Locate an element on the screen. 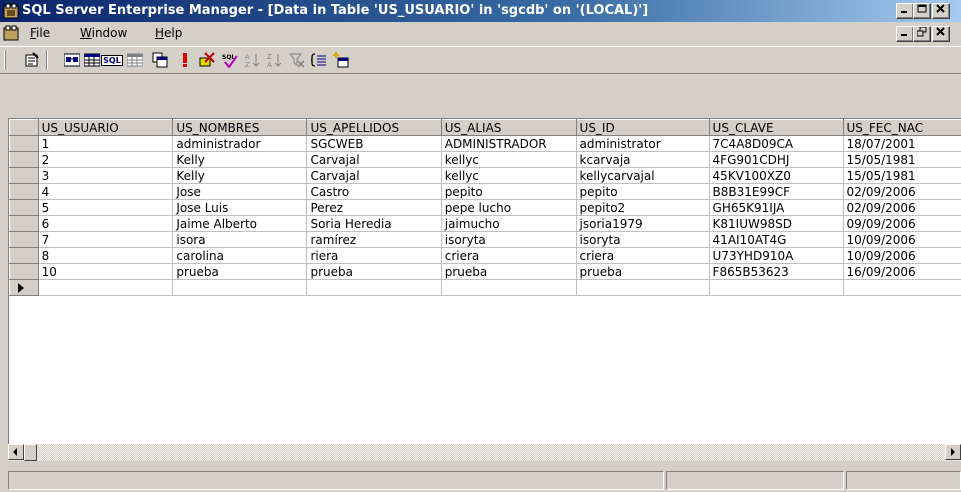 The image size is (961, 492). table-cell: Carvajal is located at coordinates (374, 175).